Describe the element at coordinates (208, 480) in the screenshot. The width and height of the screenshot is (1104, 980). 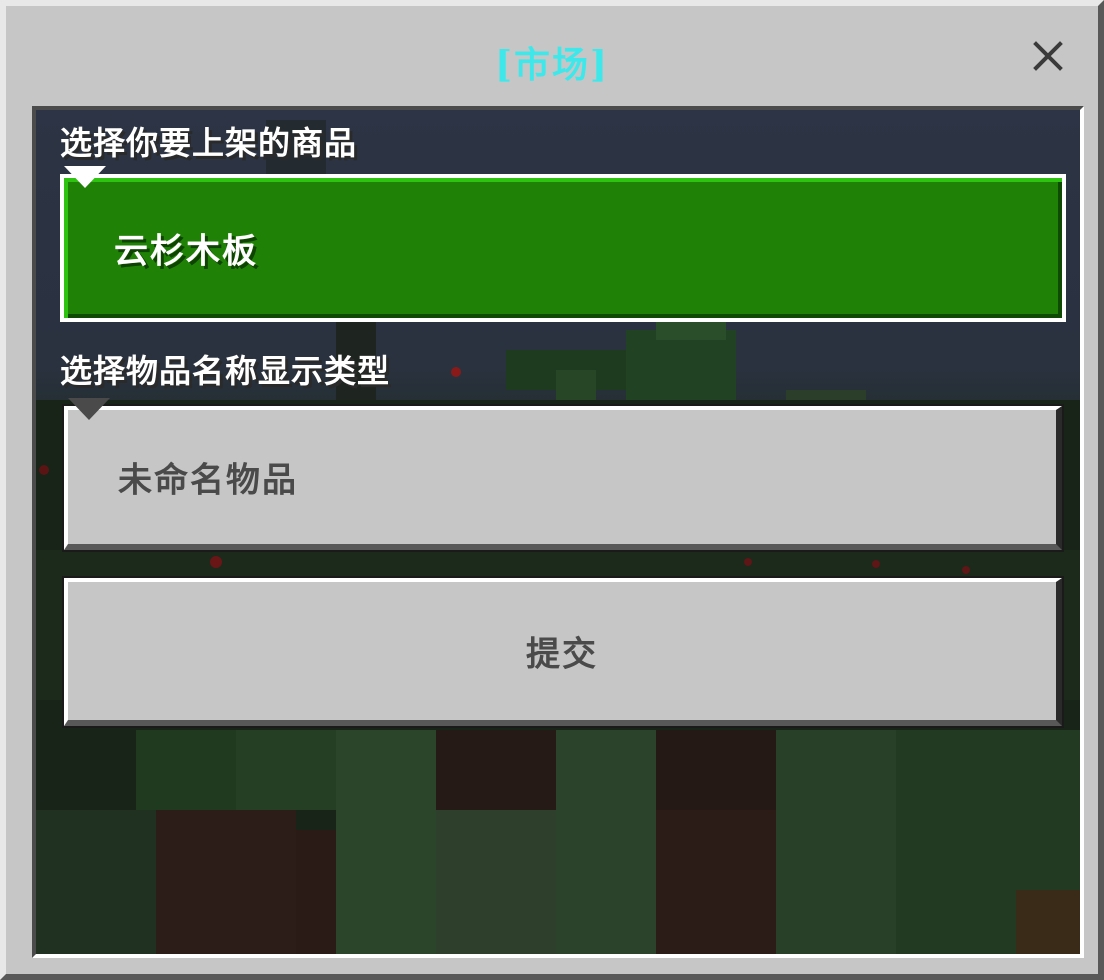
I see `name-type-dropdown-value: 未命名物品` at that location.